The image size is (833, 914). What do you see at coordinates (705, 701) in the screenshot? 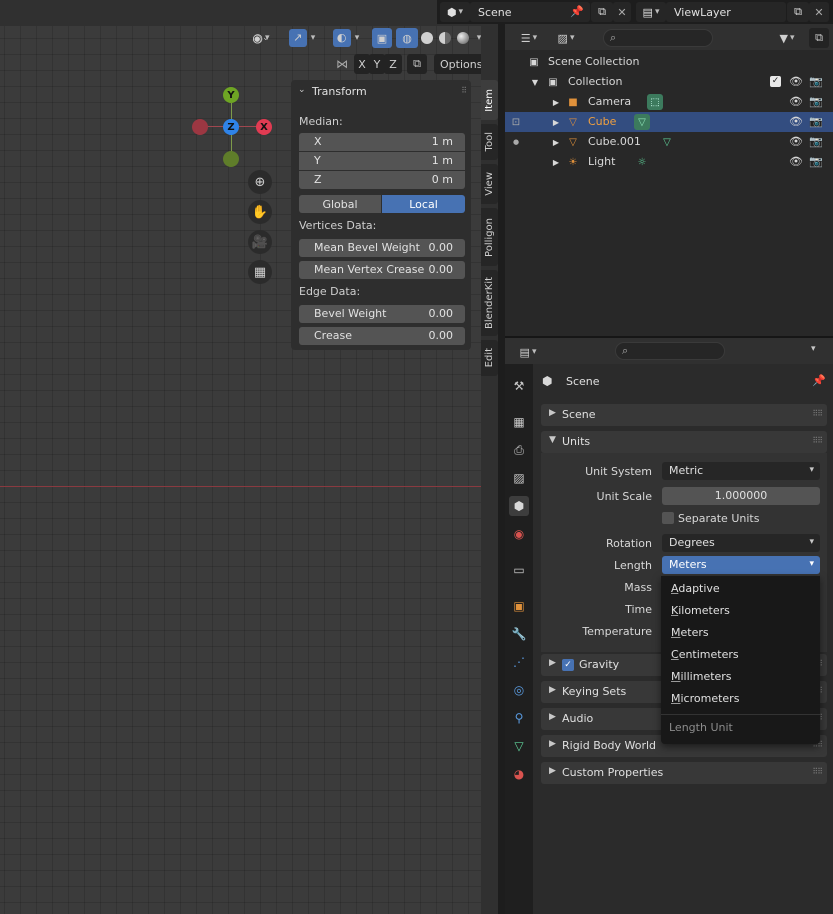
I see `menu-item-micrometers: Micrometers` at bounding box center [705, 701].